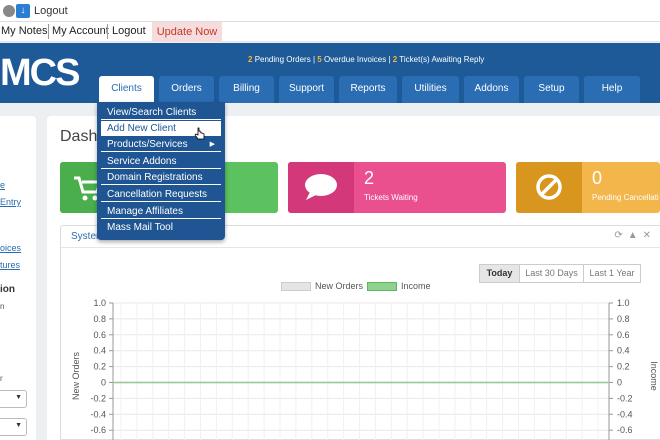 The width and height of the screenshot is (660, 440). Describe the element at coordinates (625, 430) in the screenshot. I see `y2-tick-label: -0.6` at that location.